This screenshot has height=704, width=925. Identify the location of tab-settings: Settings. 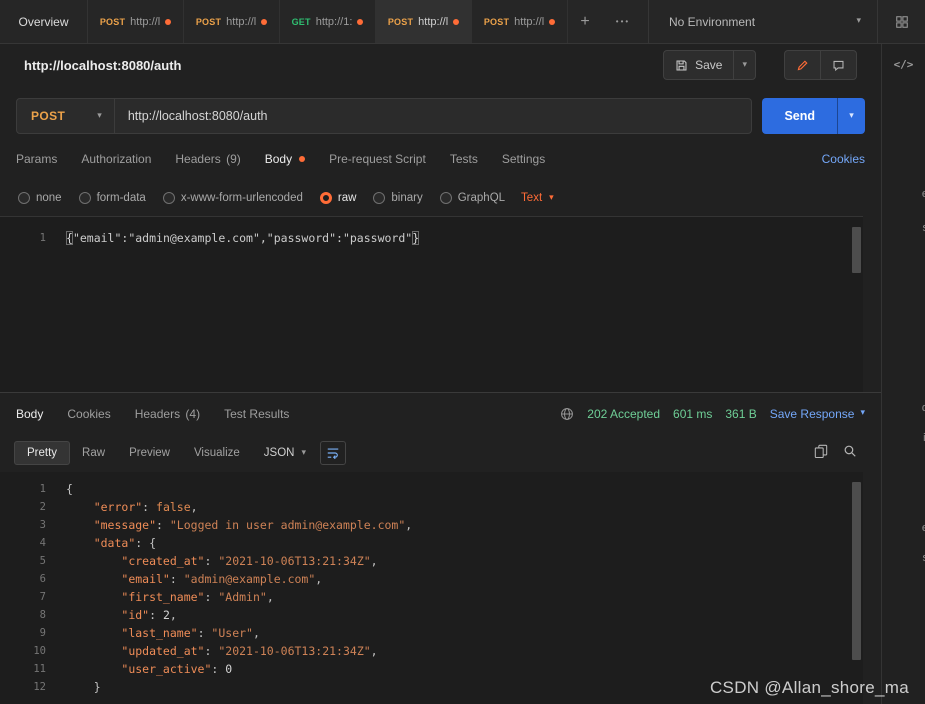
(523, 159).